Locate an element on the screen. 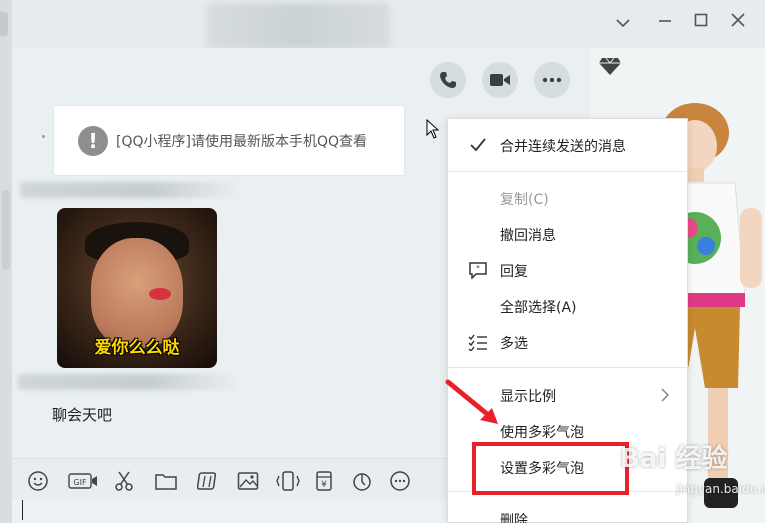  kiss-lips-icon is located at coordinates (160, 294).